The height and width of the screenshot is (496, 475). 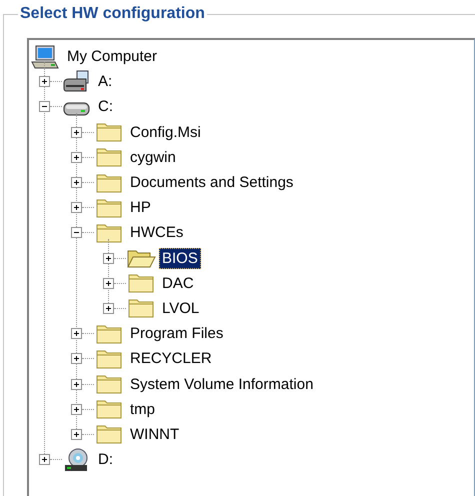 I want to click on tree-item: WINNT, so click(x=154, y=434).